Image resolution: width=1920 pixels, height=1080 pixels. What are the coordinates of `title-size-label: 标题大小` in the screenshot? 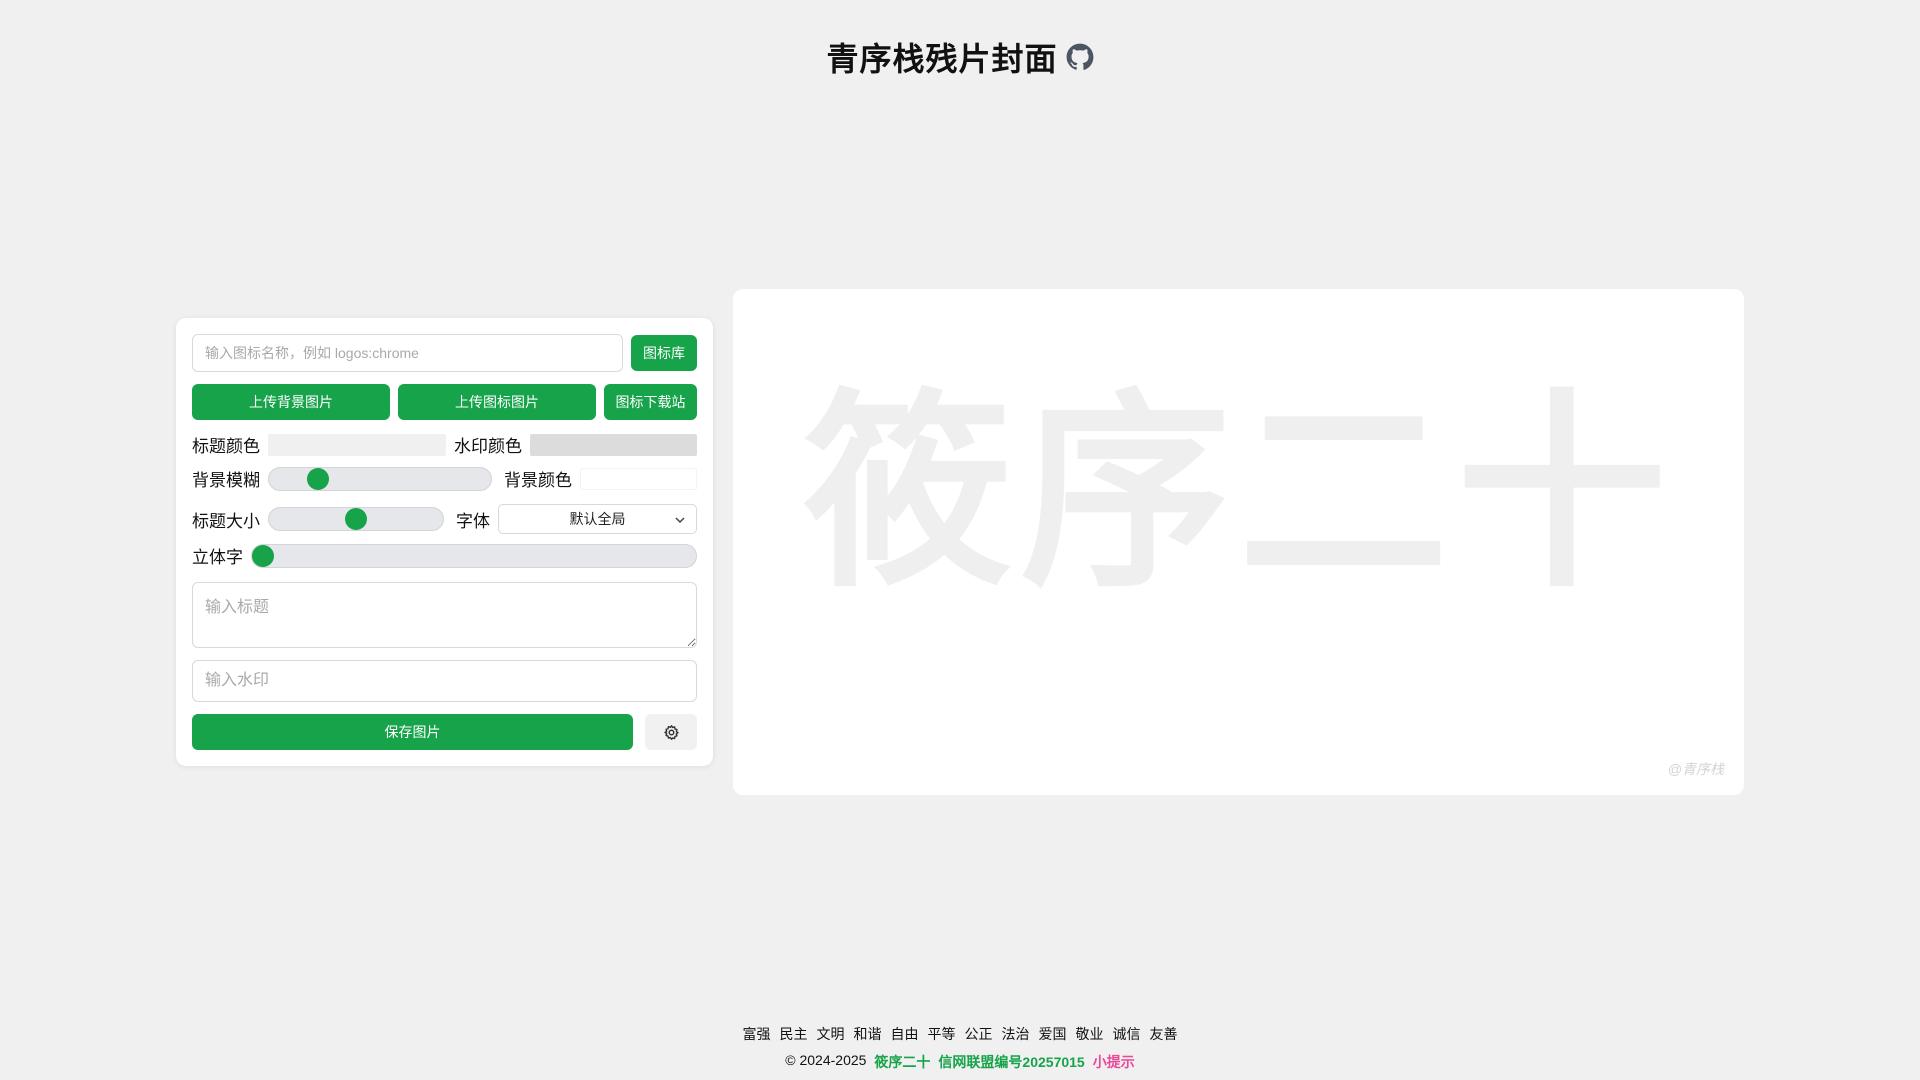 It's located at (226, 521).